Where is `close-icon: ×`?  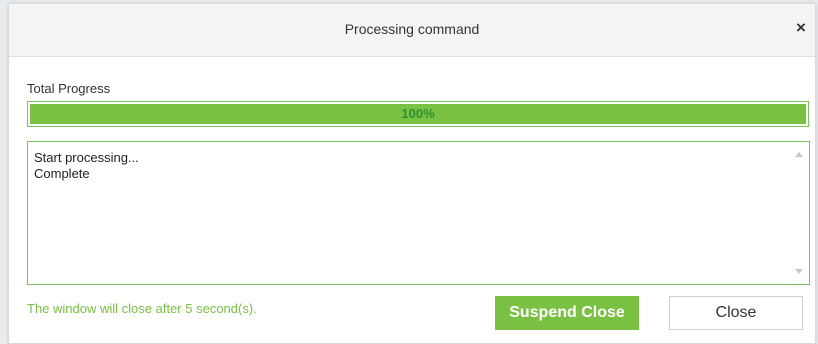
close-icon: × is located at coordinates (801, 28).